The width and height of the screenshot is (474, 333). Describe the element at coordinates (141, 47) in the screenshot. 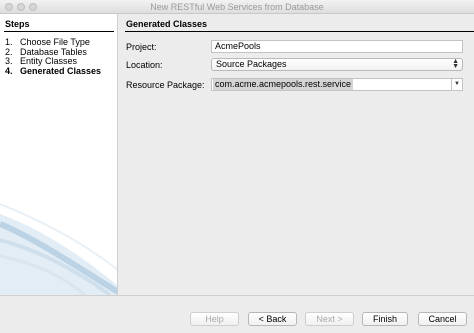

I see `project-label: Project:` at that location.